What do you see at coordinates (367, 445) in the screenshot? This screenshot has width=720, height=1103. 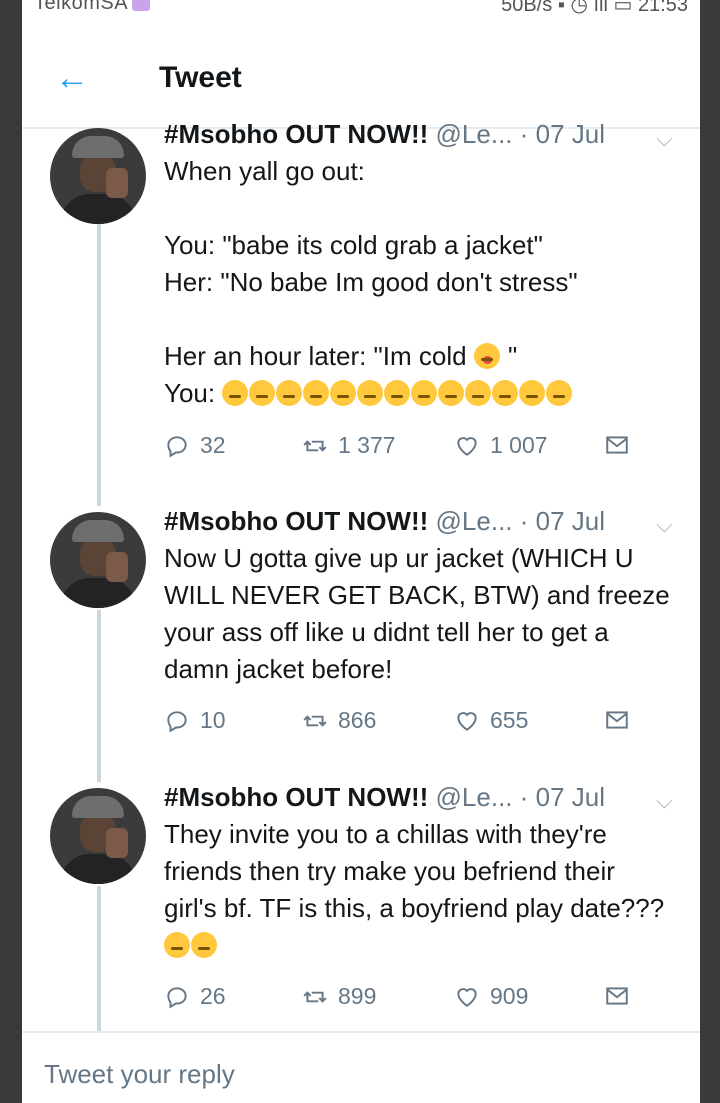 I see `retweet-count: 1 377` at bounding box center [367, 445].